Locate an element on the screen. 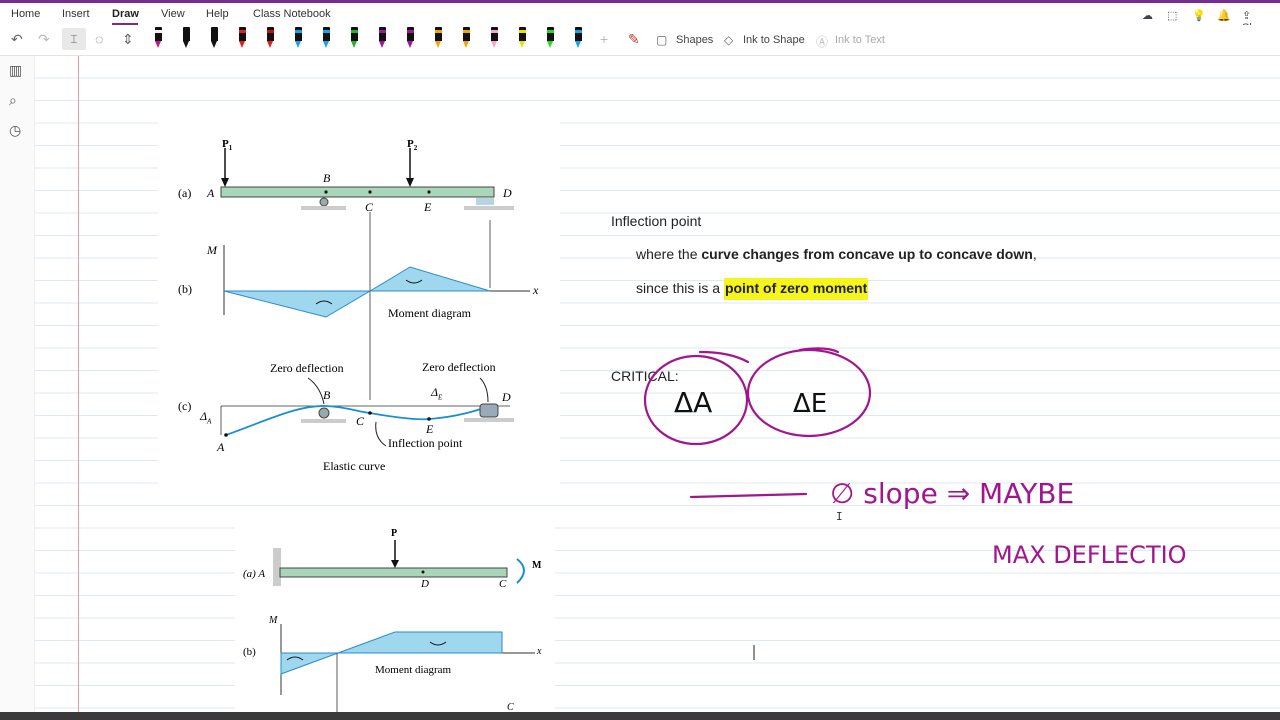 This screenshot has width=1280, height=720. tab-view: View is located at coordinates (173, 14).